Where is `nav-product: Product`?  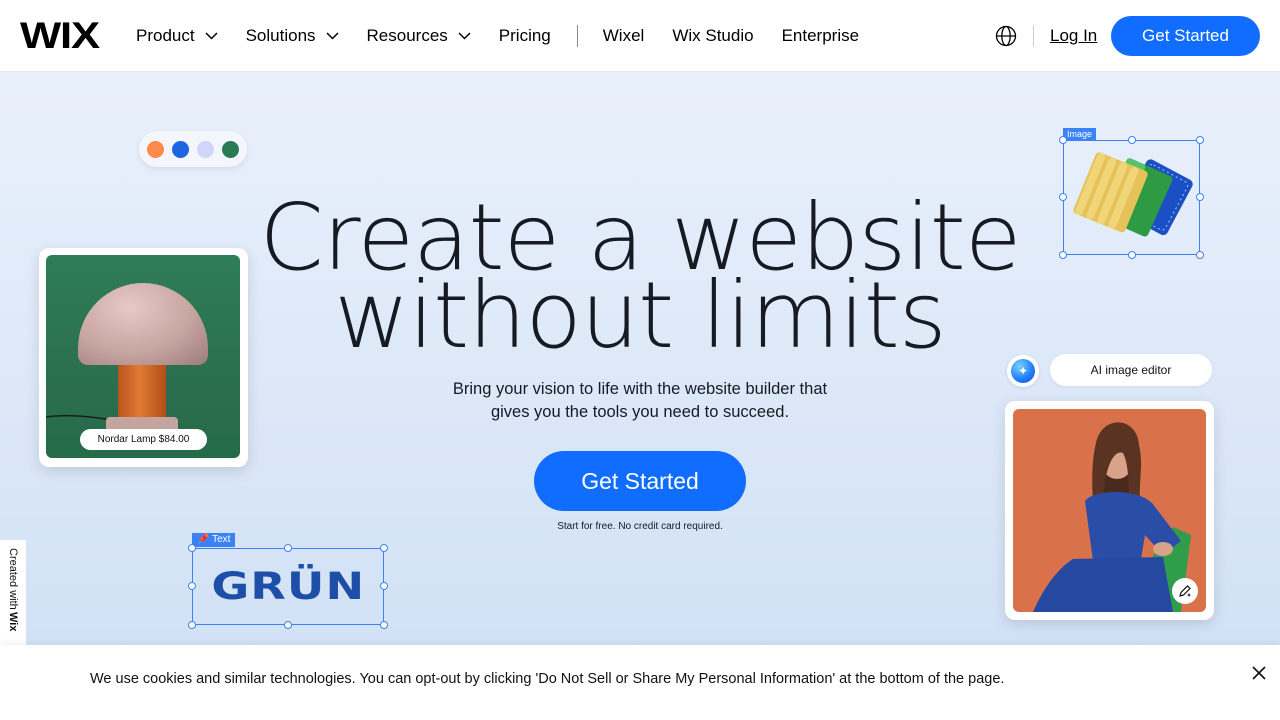 nav-product: Product is located at coordinates (177, 36).